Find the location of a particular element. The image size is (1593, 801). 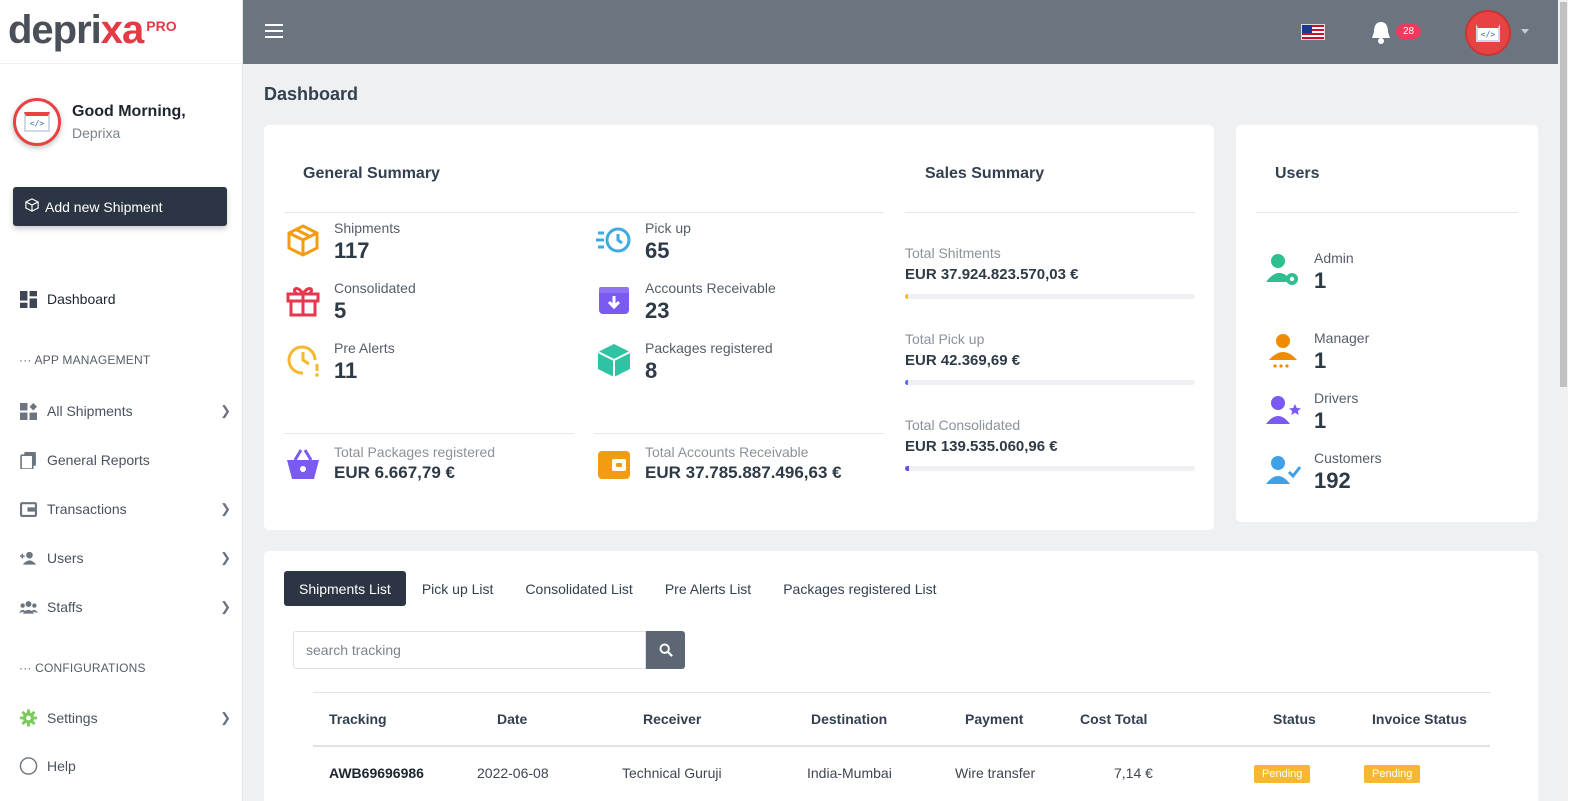

scrollbar is located at coordinates (1563, 400).